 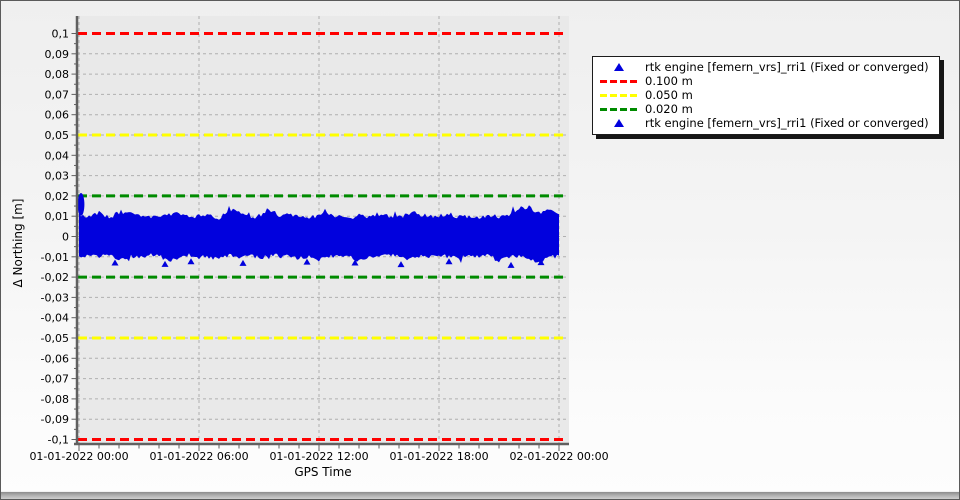 I want to click on y-tick-label: 0,02, so click(x=57, y=196).